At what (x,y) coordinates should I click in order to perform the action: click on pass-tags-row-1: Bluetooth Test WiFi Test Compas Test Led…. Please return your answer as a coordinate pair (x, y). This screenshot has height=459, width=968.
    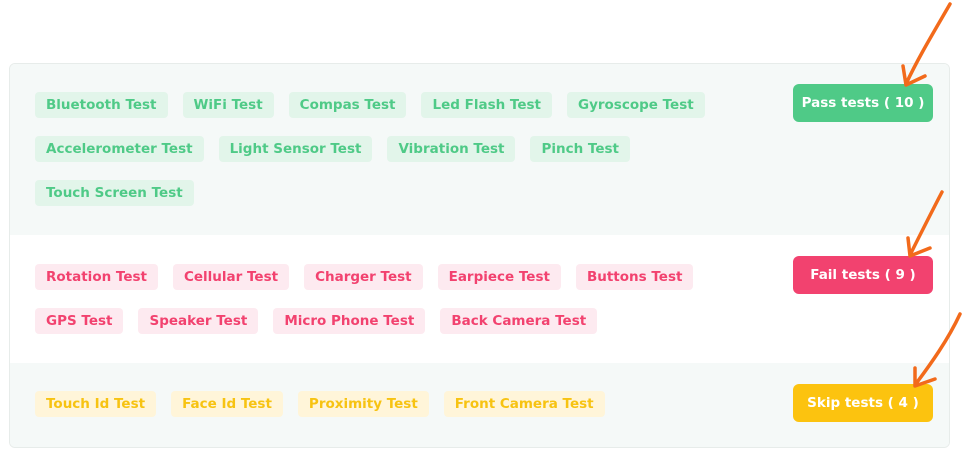
    Looking at the image, I should click on (370, 105).